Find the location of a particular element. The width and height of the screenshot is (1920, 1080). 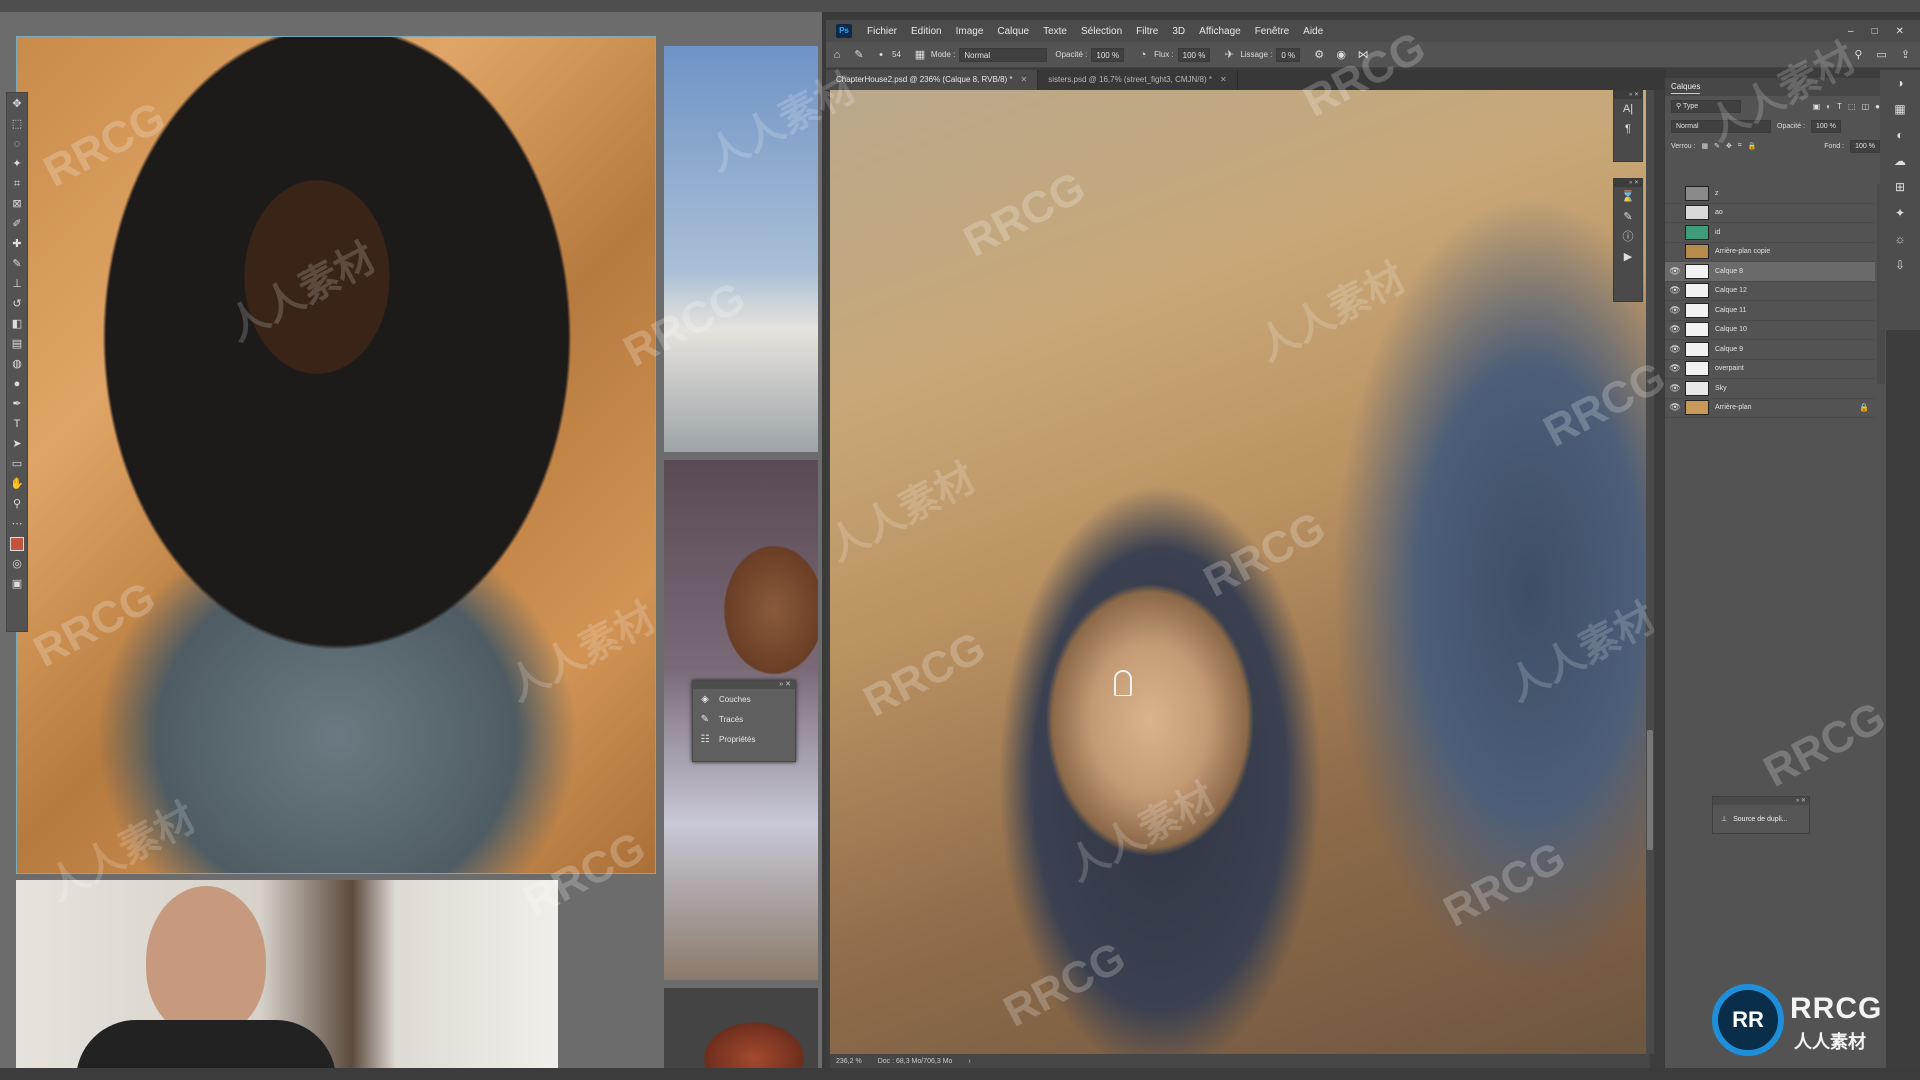

layer-row: id is located at coordinates (1770, 233).